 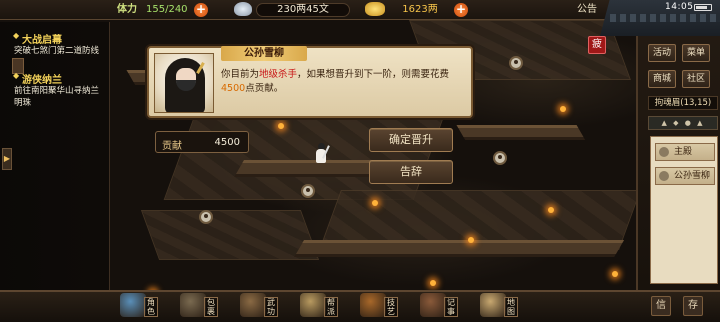 I want to click on save-button: 存, so click(x=693, y=306).